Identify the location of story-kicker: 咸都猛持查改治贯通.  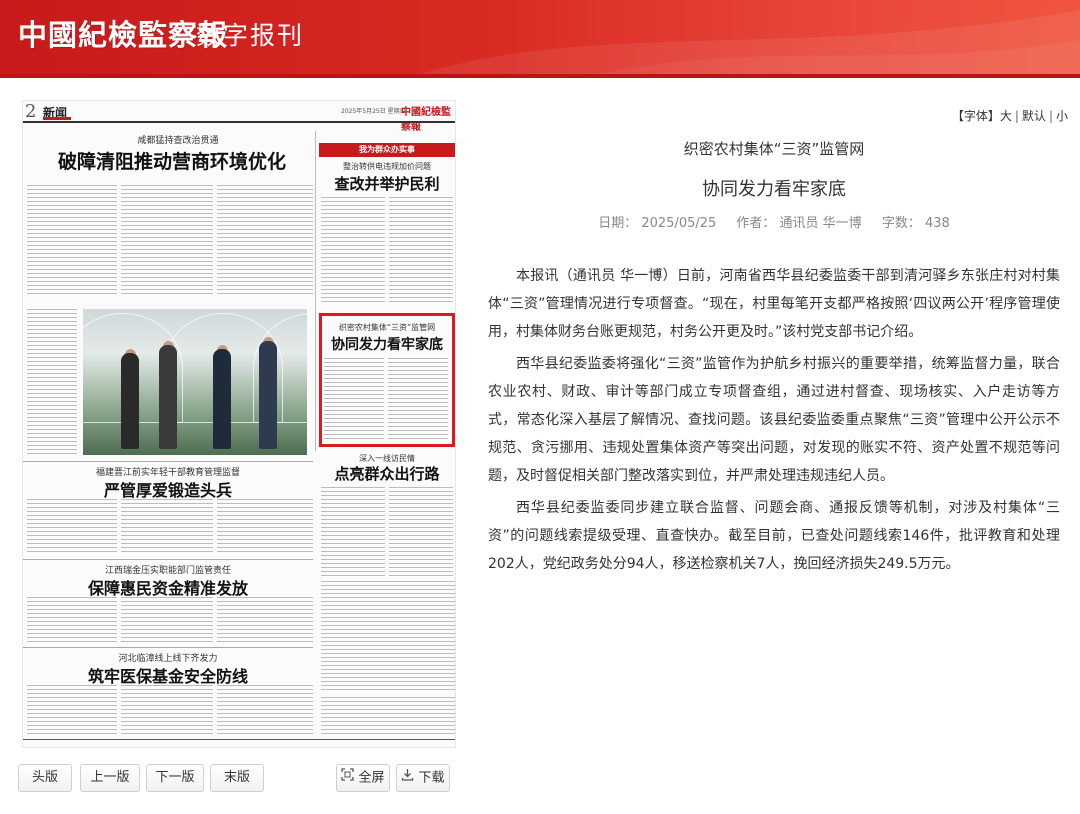
(178, 141).